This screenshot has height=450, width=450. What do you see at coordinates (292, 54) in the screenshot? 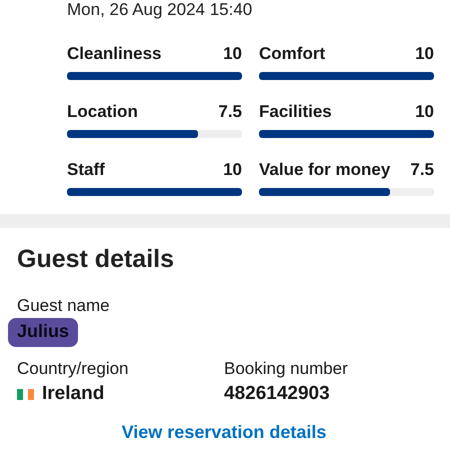
I see `rating-label: Comfort` at bounding box center [292, 54].